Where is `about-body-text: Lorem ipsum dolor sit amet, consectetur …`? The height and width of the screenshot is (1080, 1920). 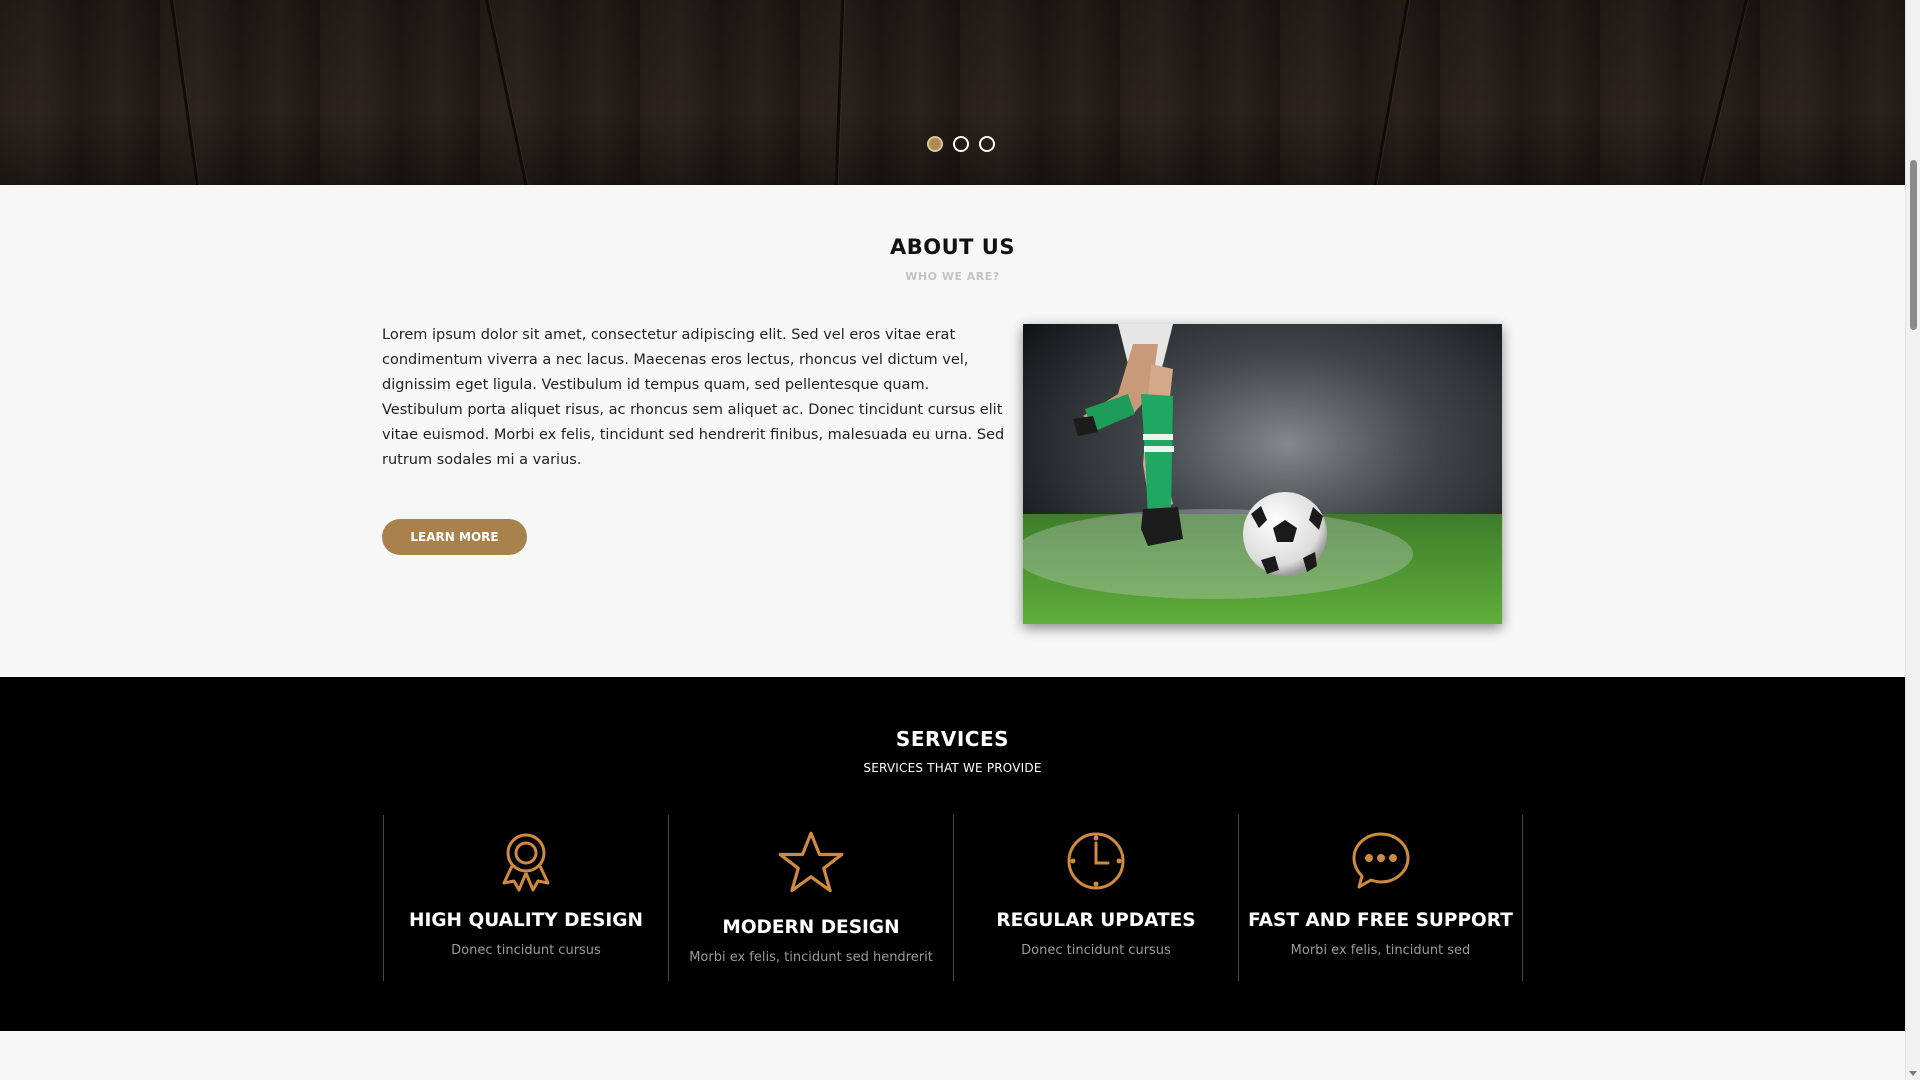
about-body-text: Lorem ipsum dolor sit amet, consectetur … is located at coordinates (693, 397).